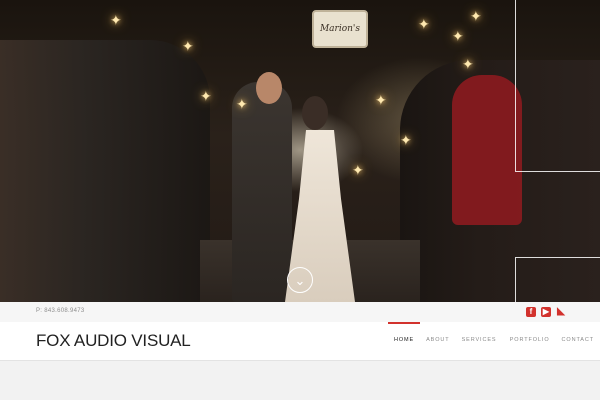  I want to click on nav-about: ABOUT, so click(437, 341).